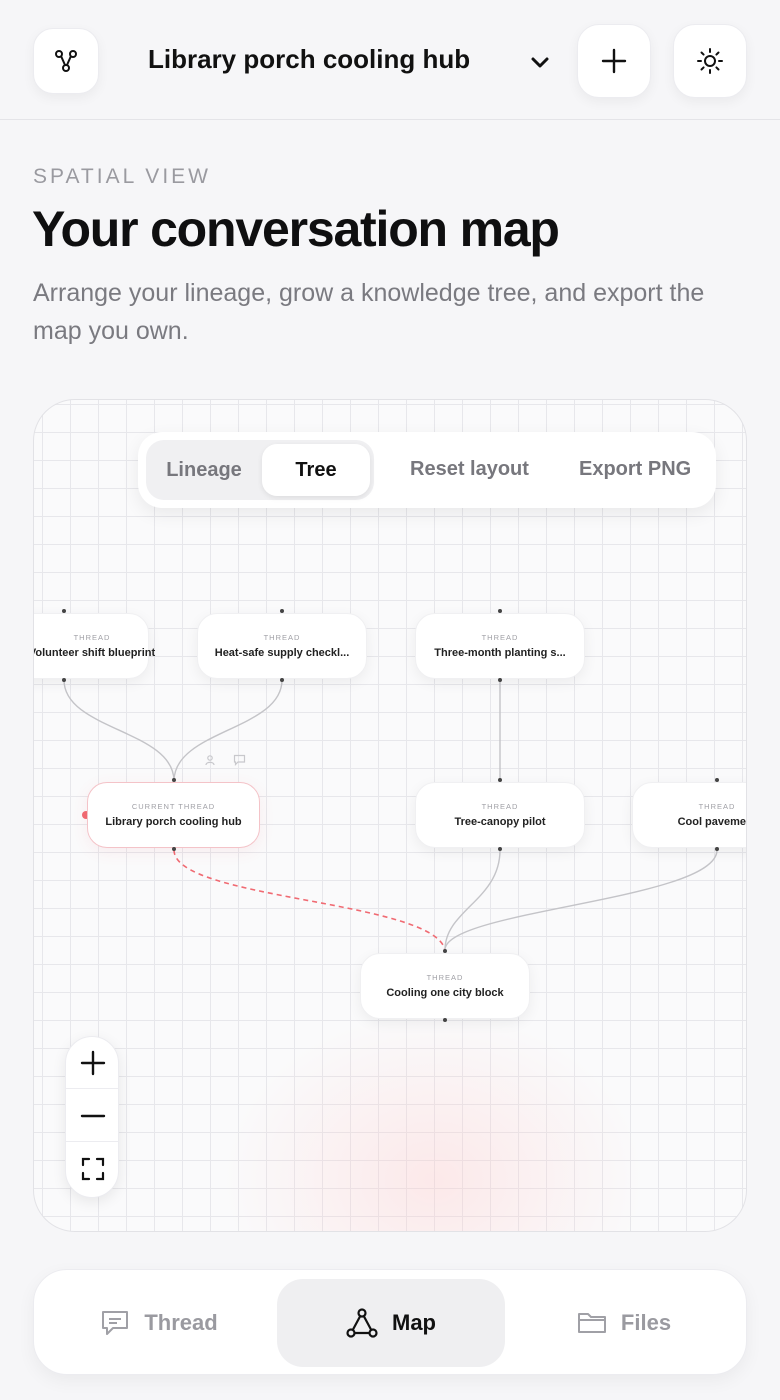  I want to click on folder-icon, so click(591, 1323).